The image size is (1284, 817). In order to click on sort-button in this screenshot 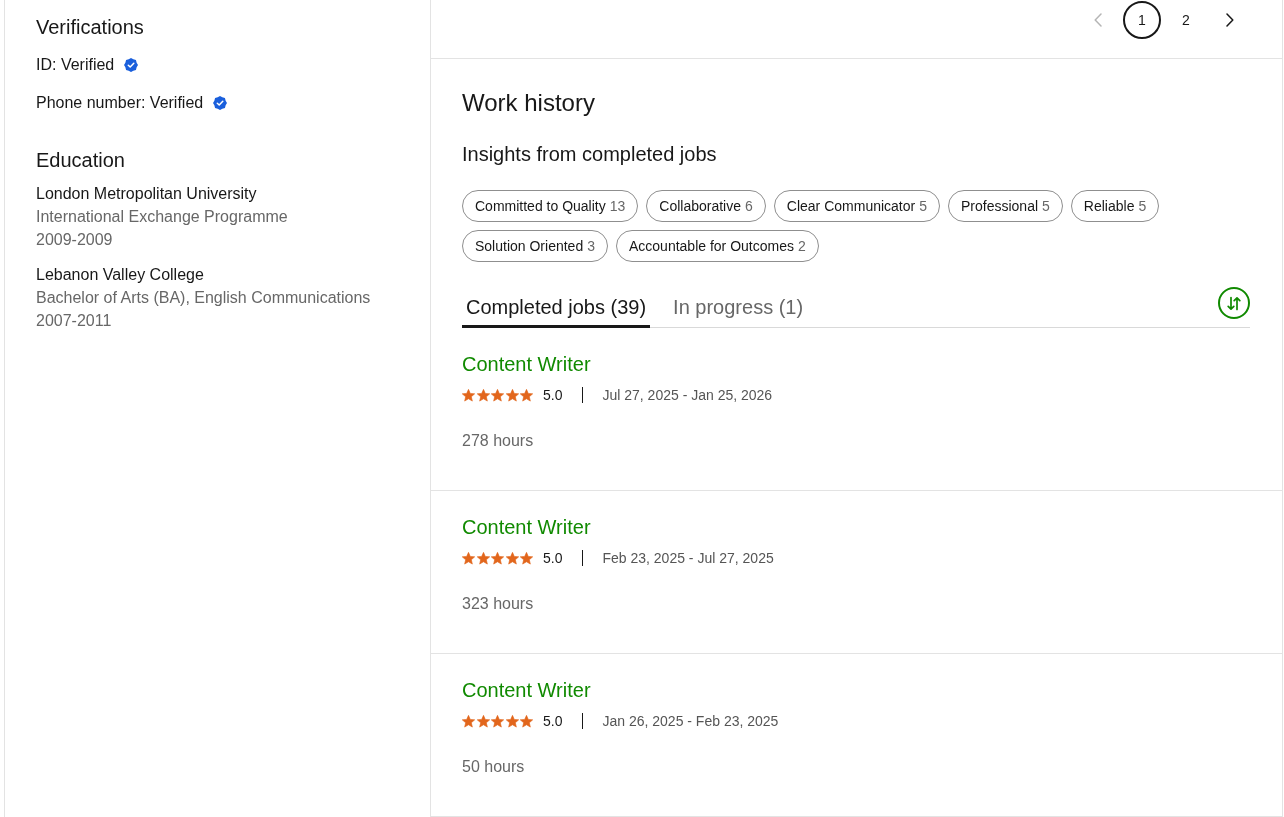, I will do `click(1234, 303)`.